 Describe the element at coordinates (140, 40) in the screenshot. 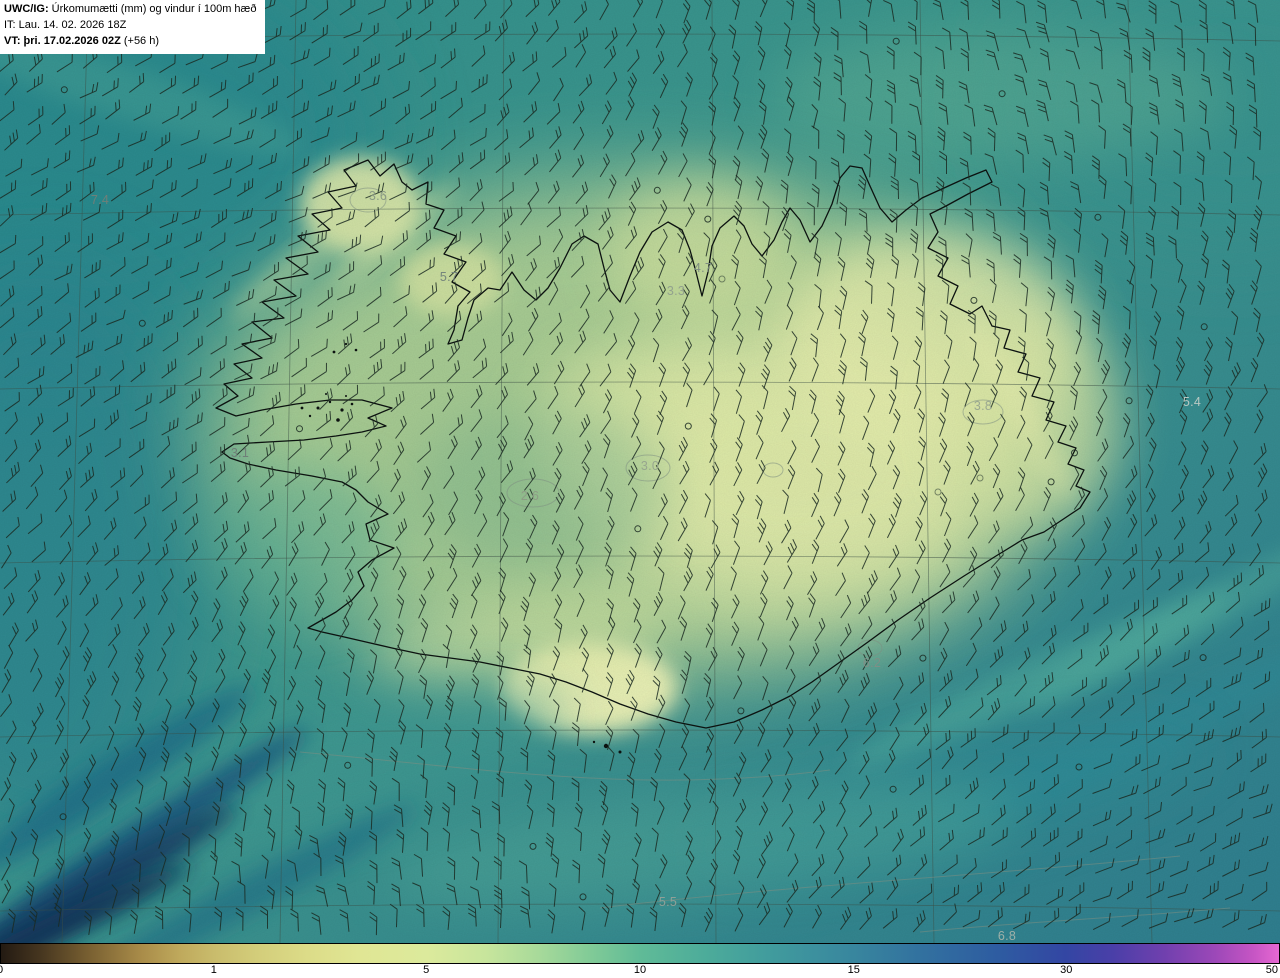

I see `lead-time: (+56 h)` at that location.